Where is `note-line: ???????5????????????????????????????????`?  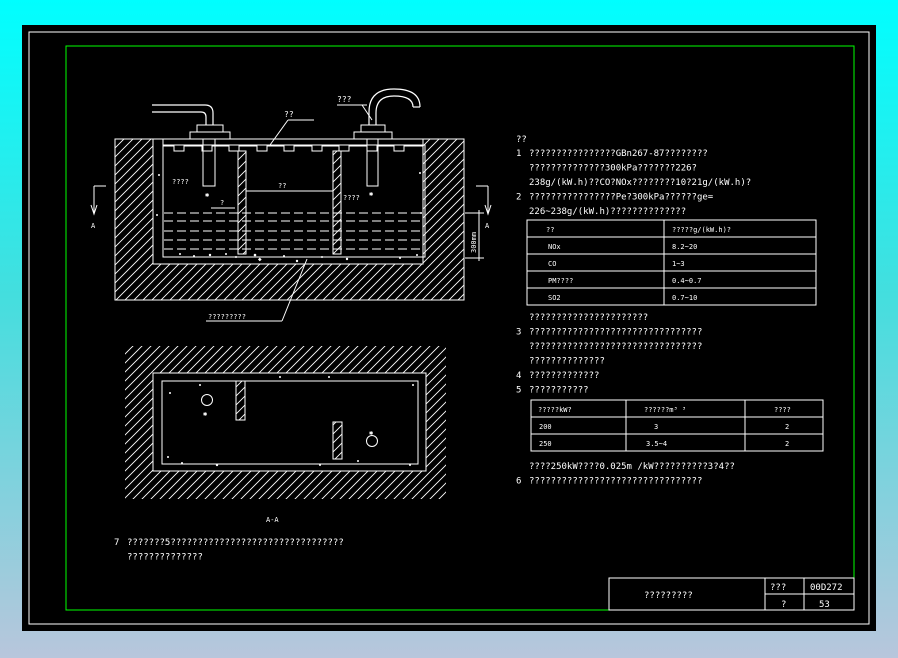 note-line: ???????5???????????????????????????????? is located at coordinates (235, 543).